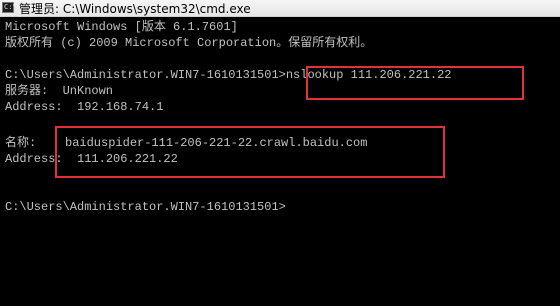 The image size is (560, 306). I want to click on cmd-icon: C:\, so click(9, 7).